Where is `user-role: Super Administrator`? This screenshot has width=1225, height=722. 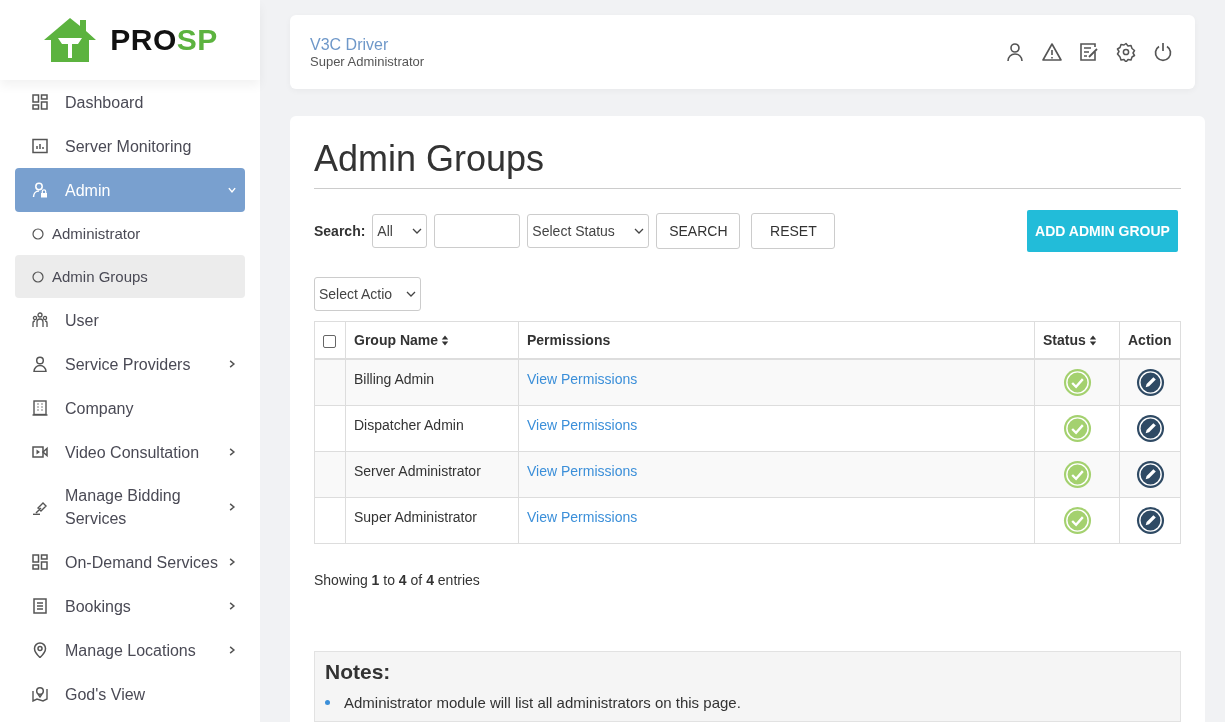 user-role: Super Administrator is located at coordinates (367, 61).